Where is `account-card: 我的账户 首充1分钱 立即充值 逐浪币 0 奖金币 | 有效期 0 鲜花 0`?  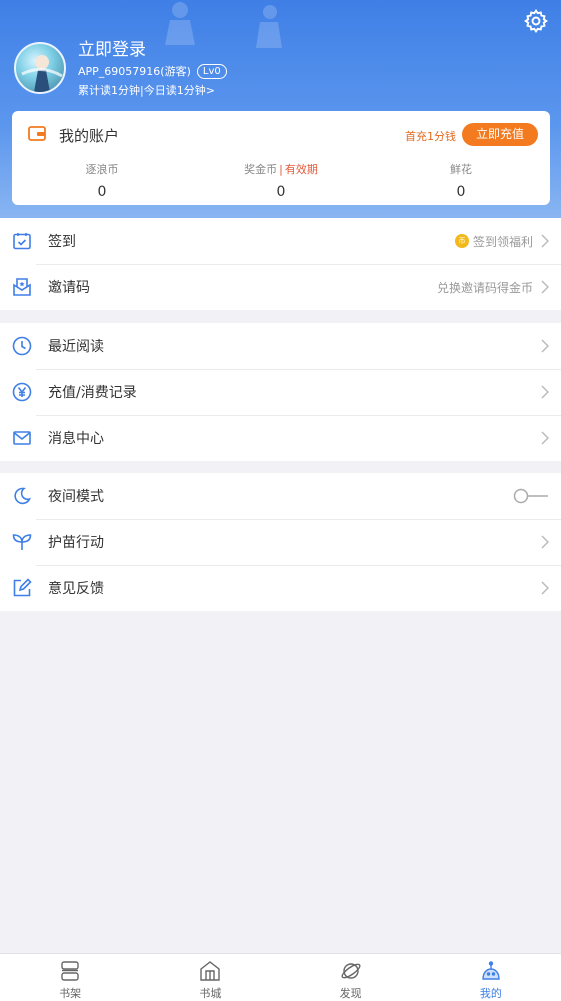
account-card: 我的账户 首充1分钱 立即充值 逐浪币 0 奖金币 | 有效期 0 鲜花 0 is located at coordinates (281, 158).